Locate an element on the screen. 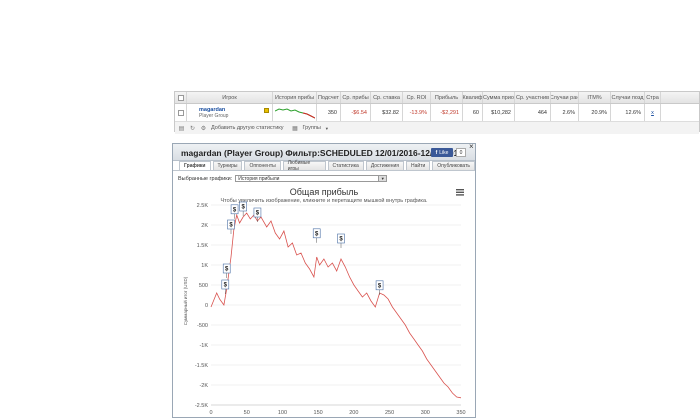  facebook-like-button: f Like is located at coordinates (442, 152).